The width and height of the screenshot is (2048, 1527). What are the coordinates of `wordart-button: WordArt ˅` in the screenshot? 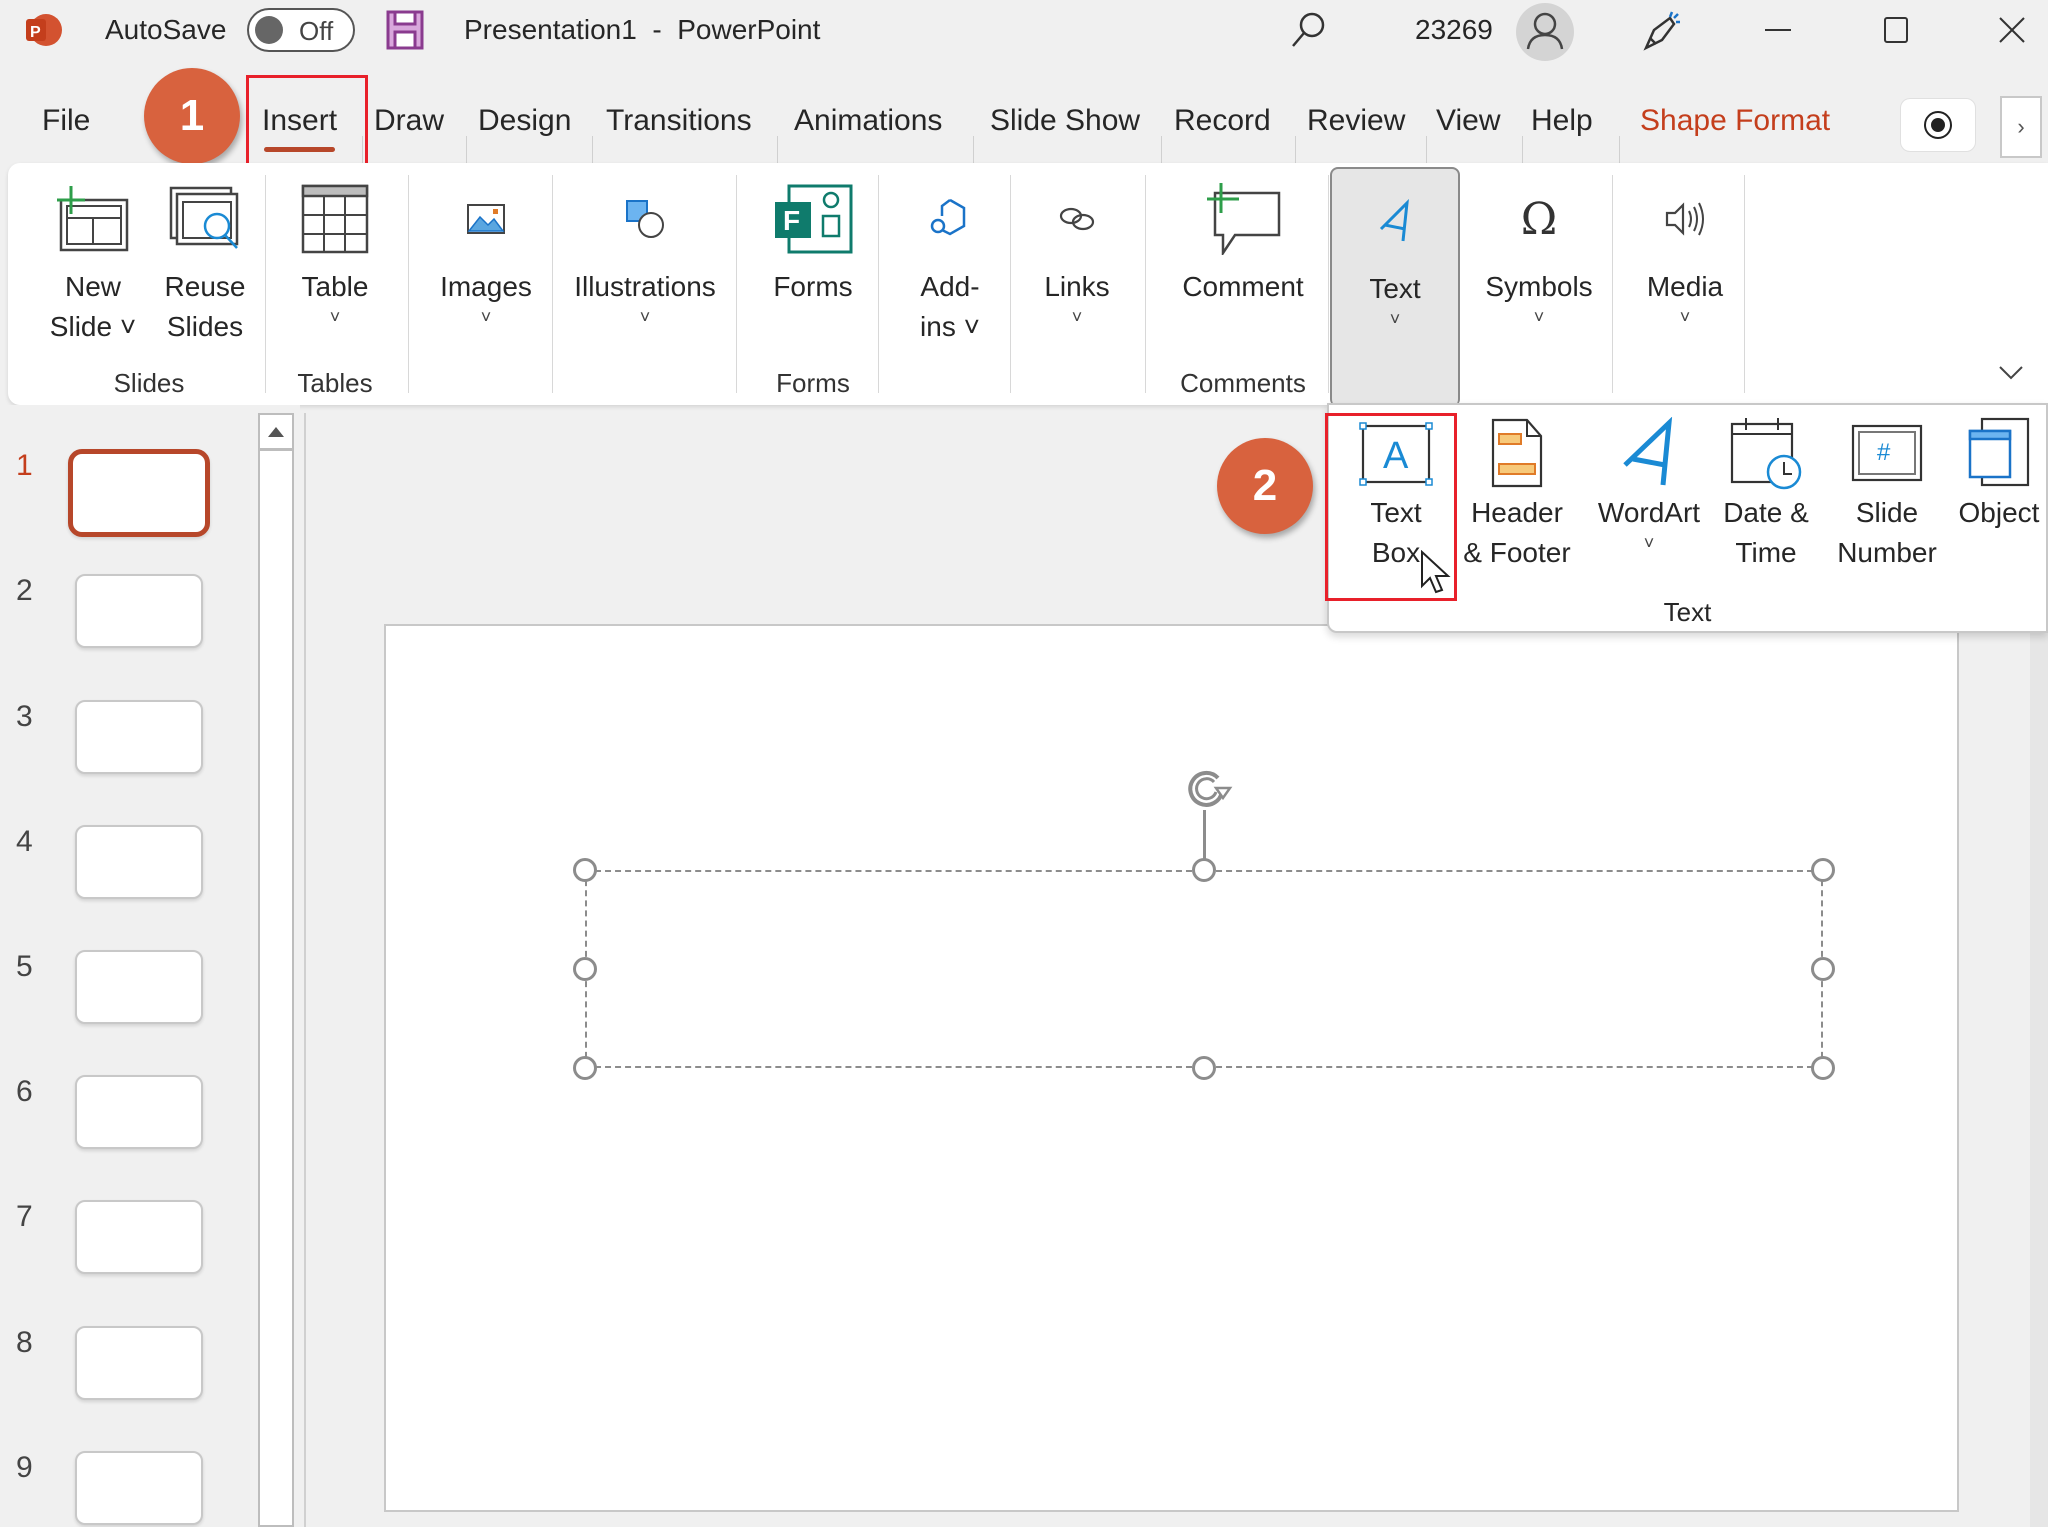 It's located at (1649, 498).